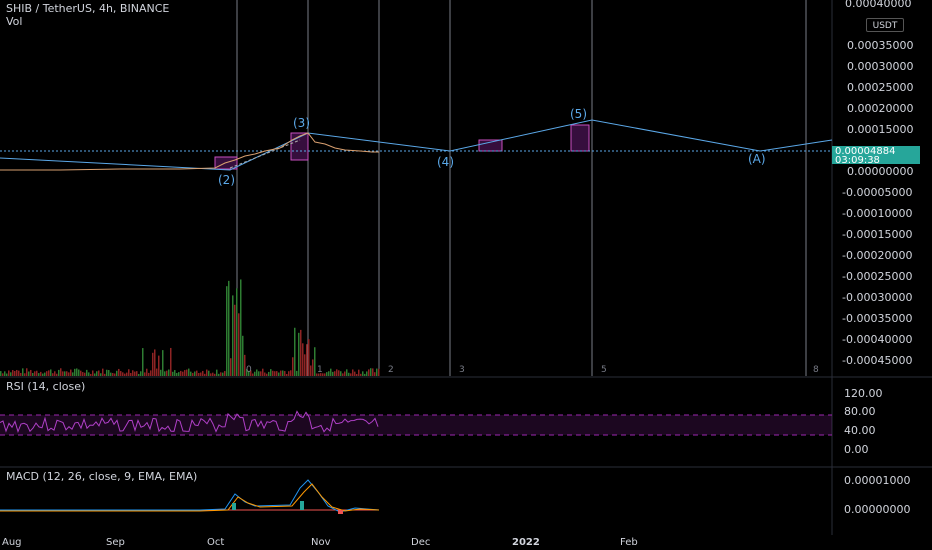  What do you see at coordinates (190, 327) in the screenshot?
I see `volume-histogram` at bounding box center [190, 327].